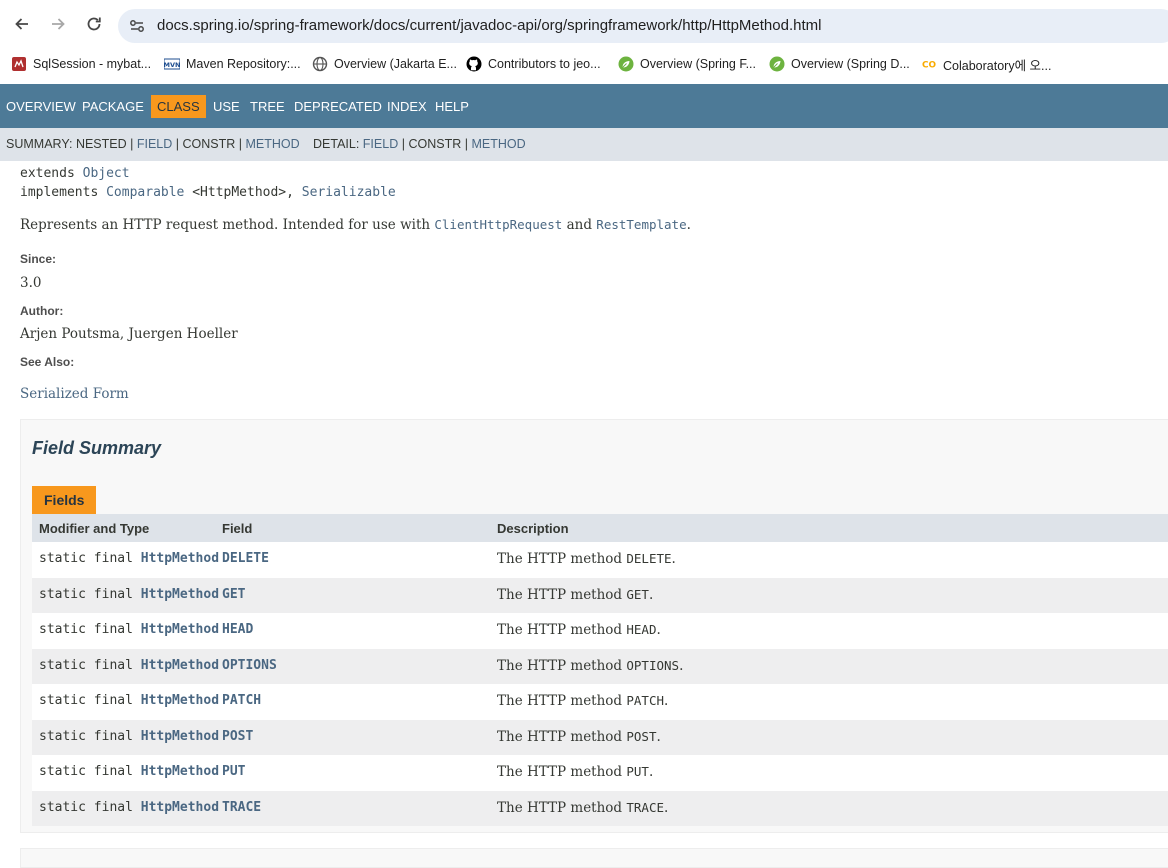 The image size is (1168, 868). Describe the element at coordinates (241, 807) in the screenshot. I see `field-link-trace: TRACE` at that location.